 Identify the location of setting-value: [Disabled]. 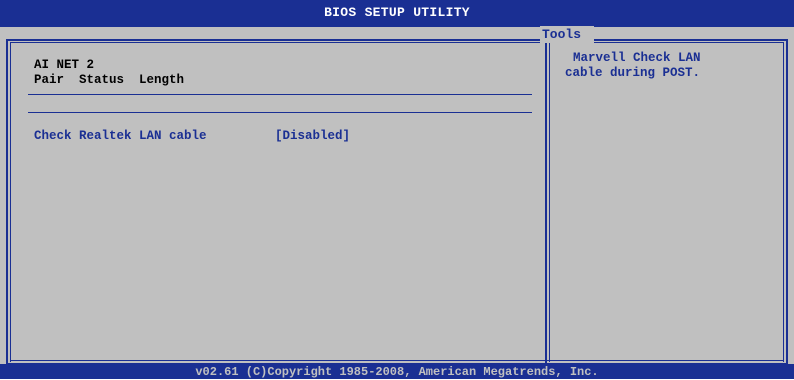
(312, 136).